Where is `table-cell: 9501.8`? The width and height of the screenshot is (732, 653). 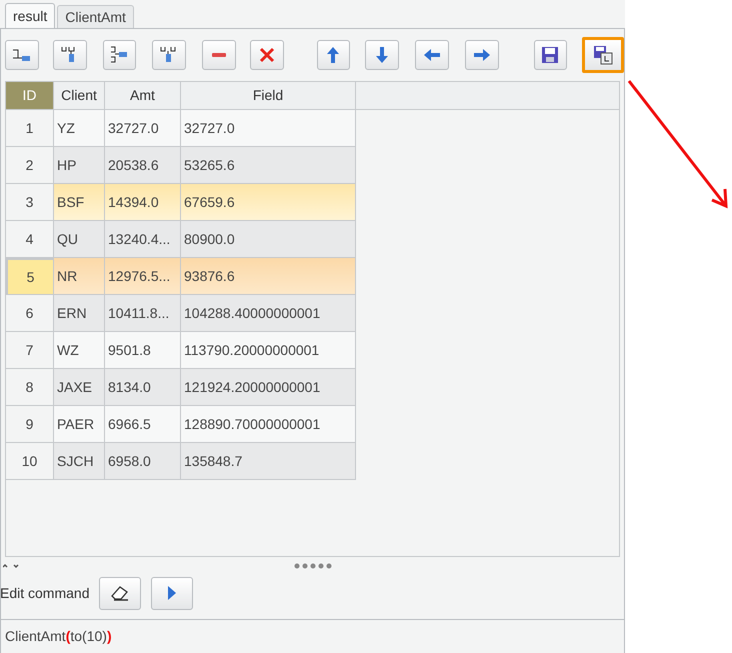
table-cell: 9501.8 is located at coordinates (143, 350).